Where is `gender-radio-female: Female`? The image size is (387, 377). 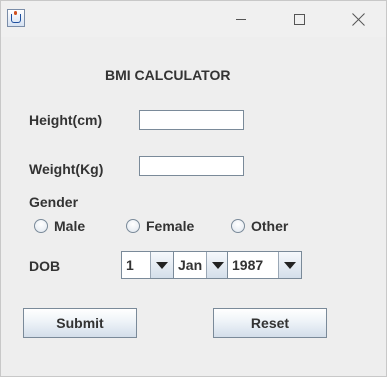
gender-radio-female: Female is located at coordinates (160, 226).